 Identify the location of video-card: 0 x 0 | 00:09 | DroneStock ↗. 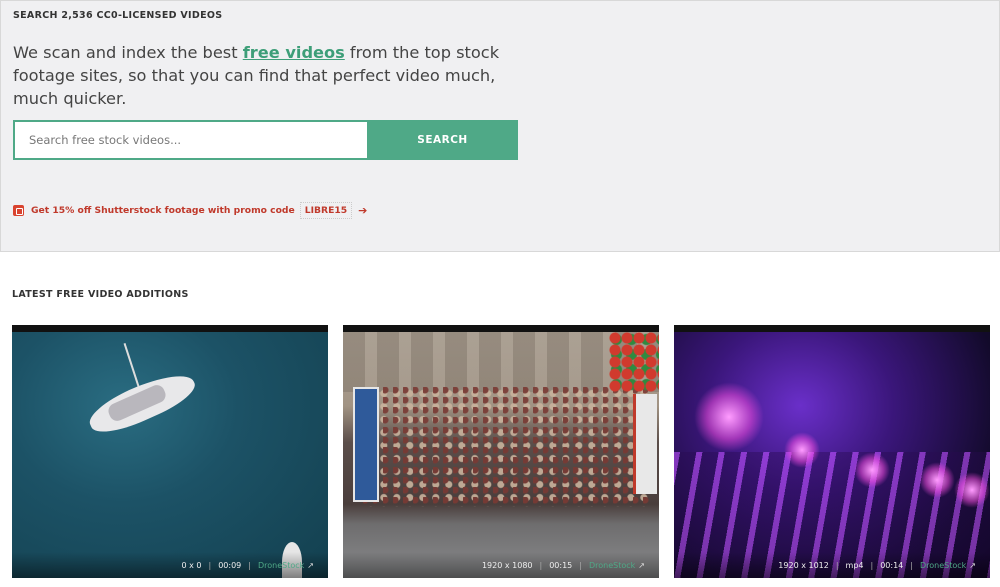
(170, 451).